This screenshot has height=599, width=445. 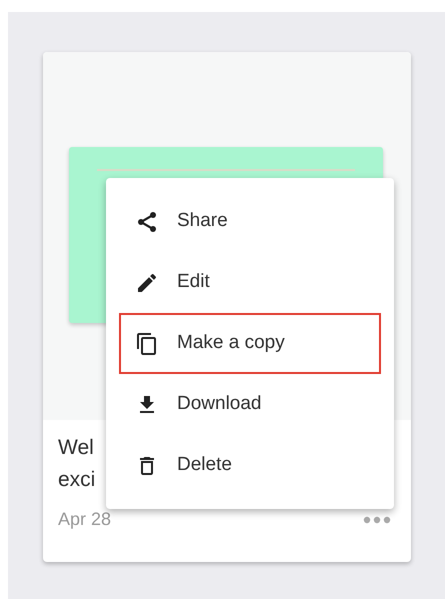 What do you see at coordinates (250, 465) in the screenshot?
I see `menu-item: Delete` at bounding box center [250, 465].